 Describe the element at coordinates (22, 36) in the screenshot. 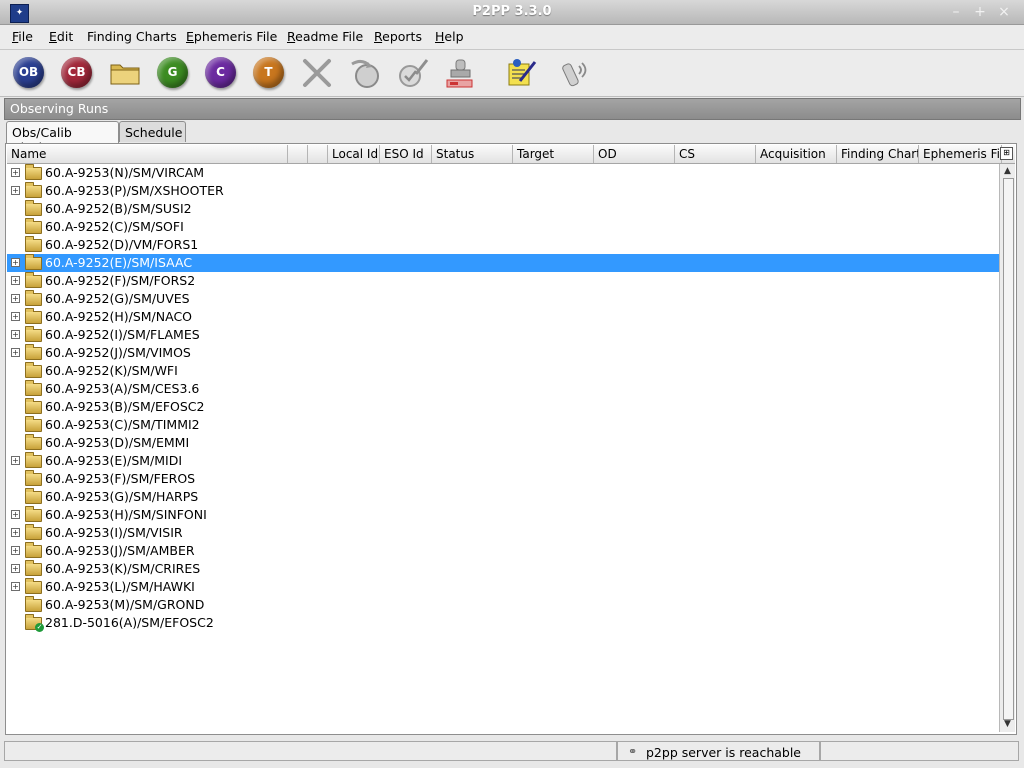

I see `menu-file: File` at that location.